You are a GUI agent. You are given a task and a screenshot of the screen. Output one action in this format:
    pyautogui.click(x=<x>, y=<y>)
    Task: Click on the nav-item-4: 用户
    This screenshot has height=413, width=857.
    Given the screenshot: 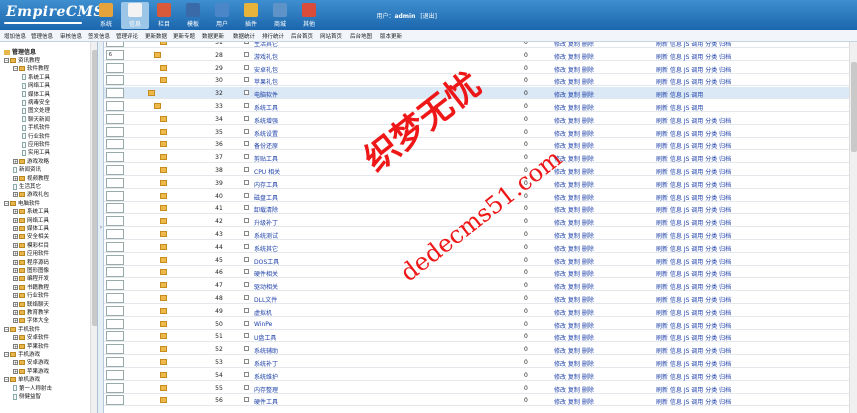 What is the action you would take?
    pyautogui.click(x=222, y=15)
    